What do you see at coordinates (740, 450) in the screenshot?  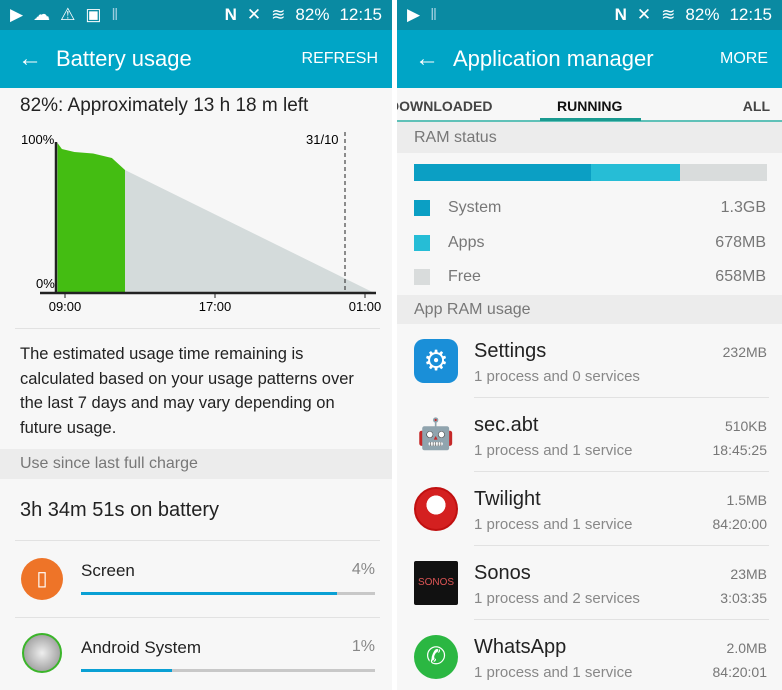 I see `app-run-time: 18:45:25` at bounding box center [740, 450].